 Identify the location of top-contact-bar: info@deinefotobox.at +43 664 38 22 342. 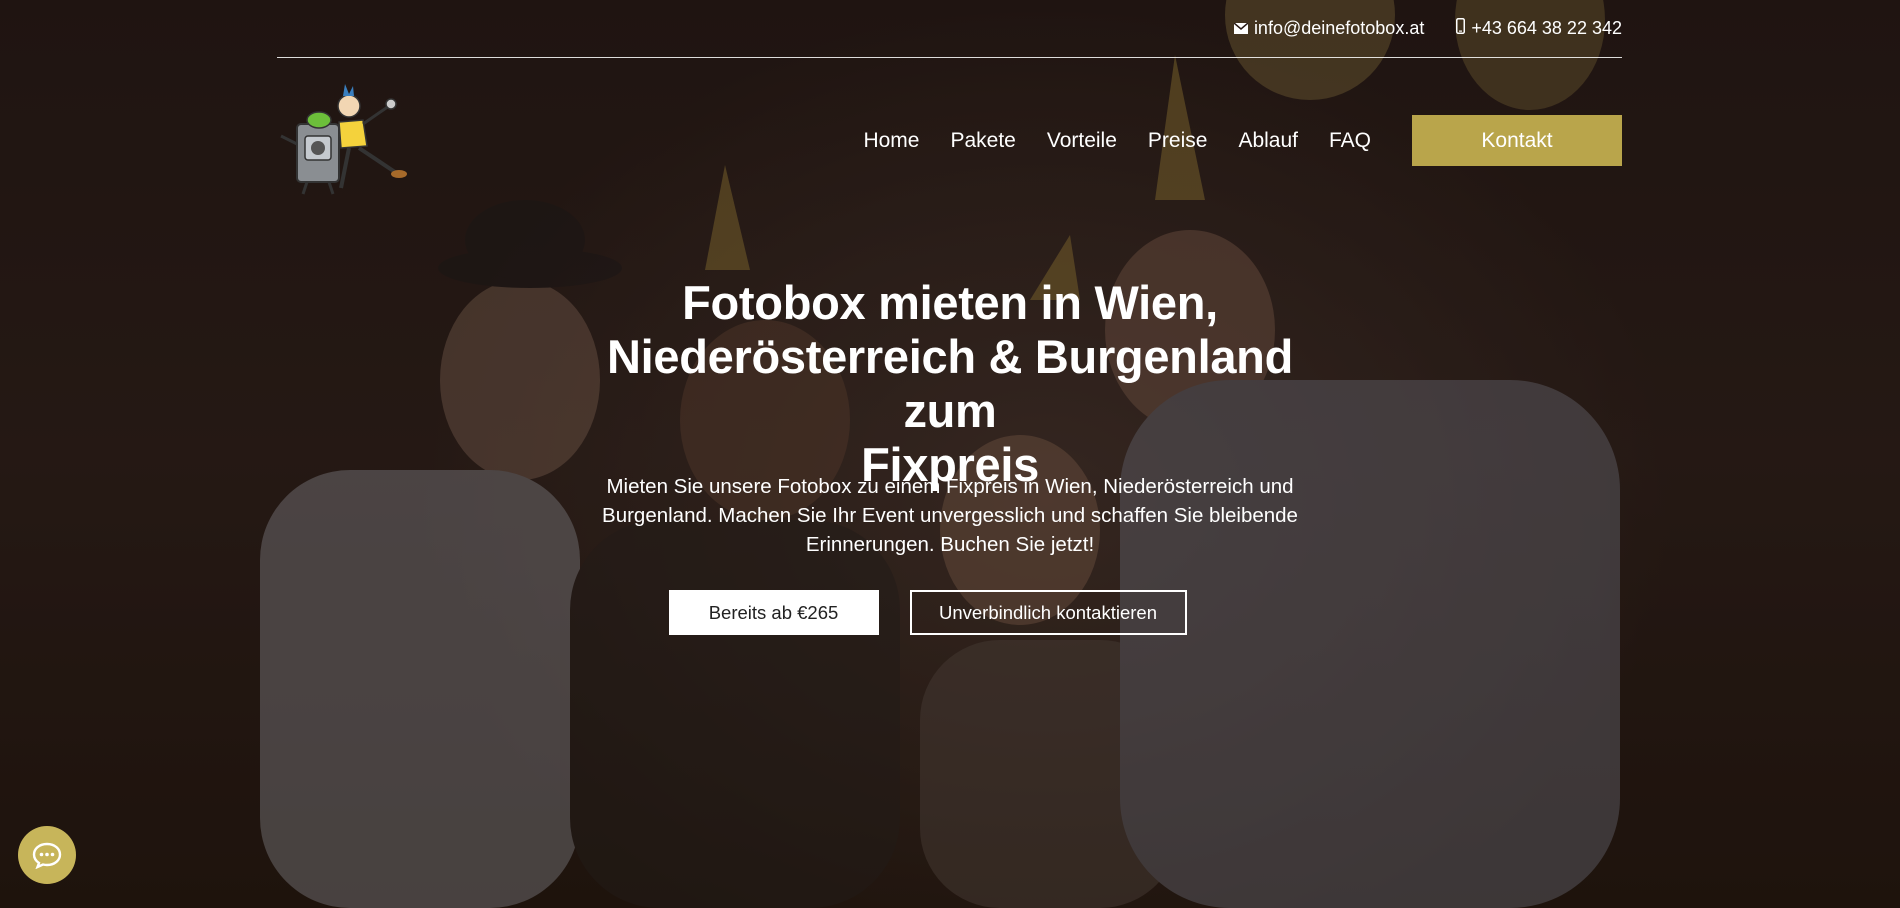
(949, 29).